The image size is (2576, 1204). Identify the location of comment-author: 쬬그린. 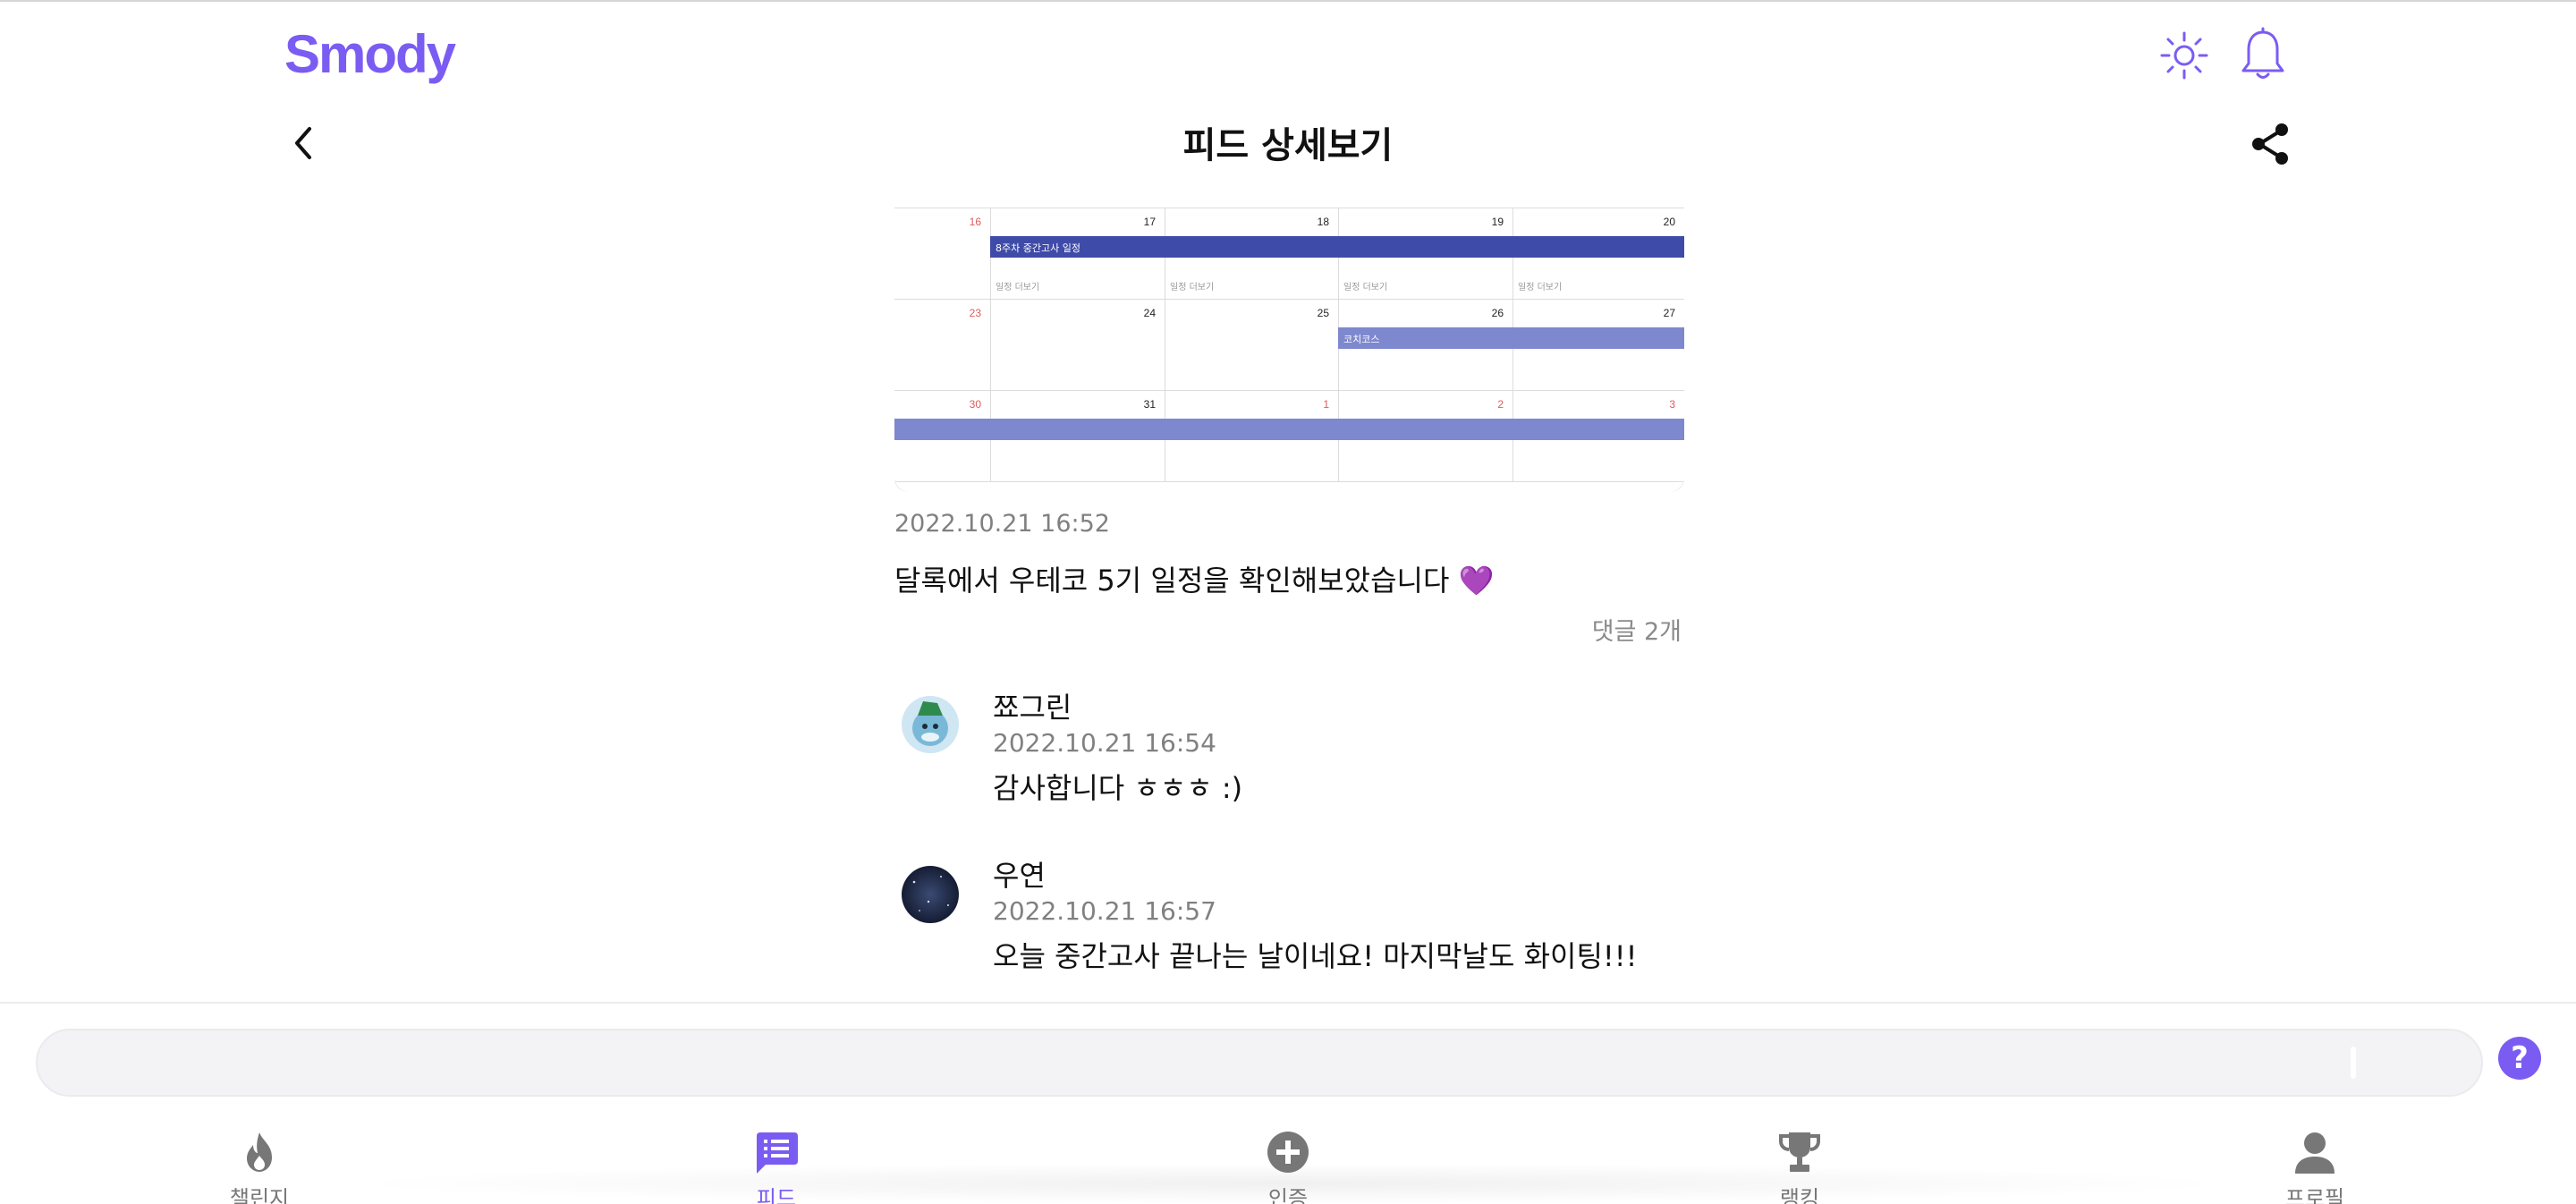
(1032, 705).